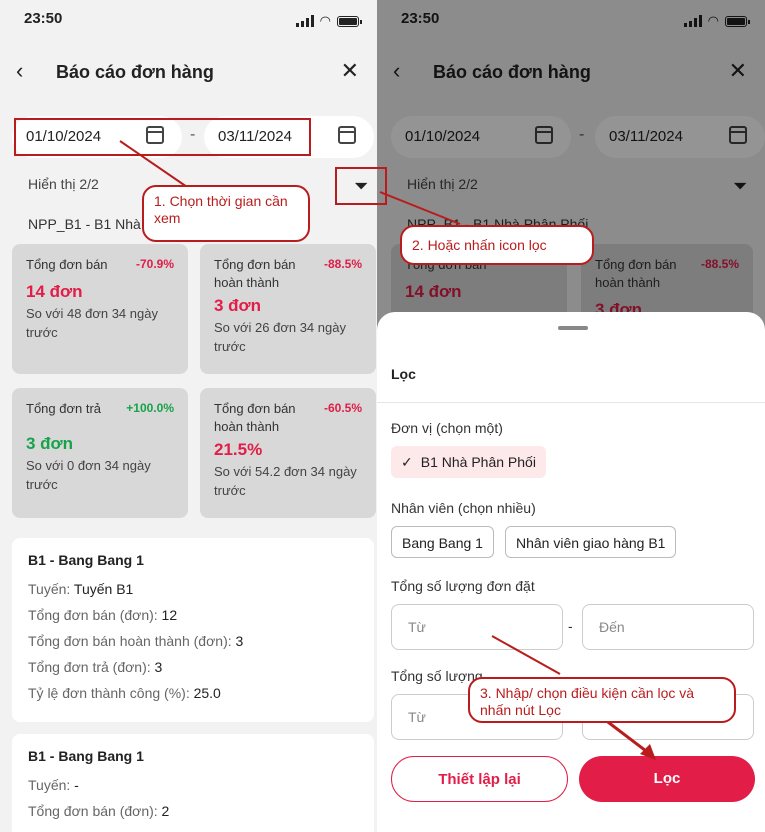 The width and height of the screenshot is (765, 832). What do you see at coordinates (325, 20) in the screenshot?
I see `wifi-icon: ◠` at bounding box center [325, 20].